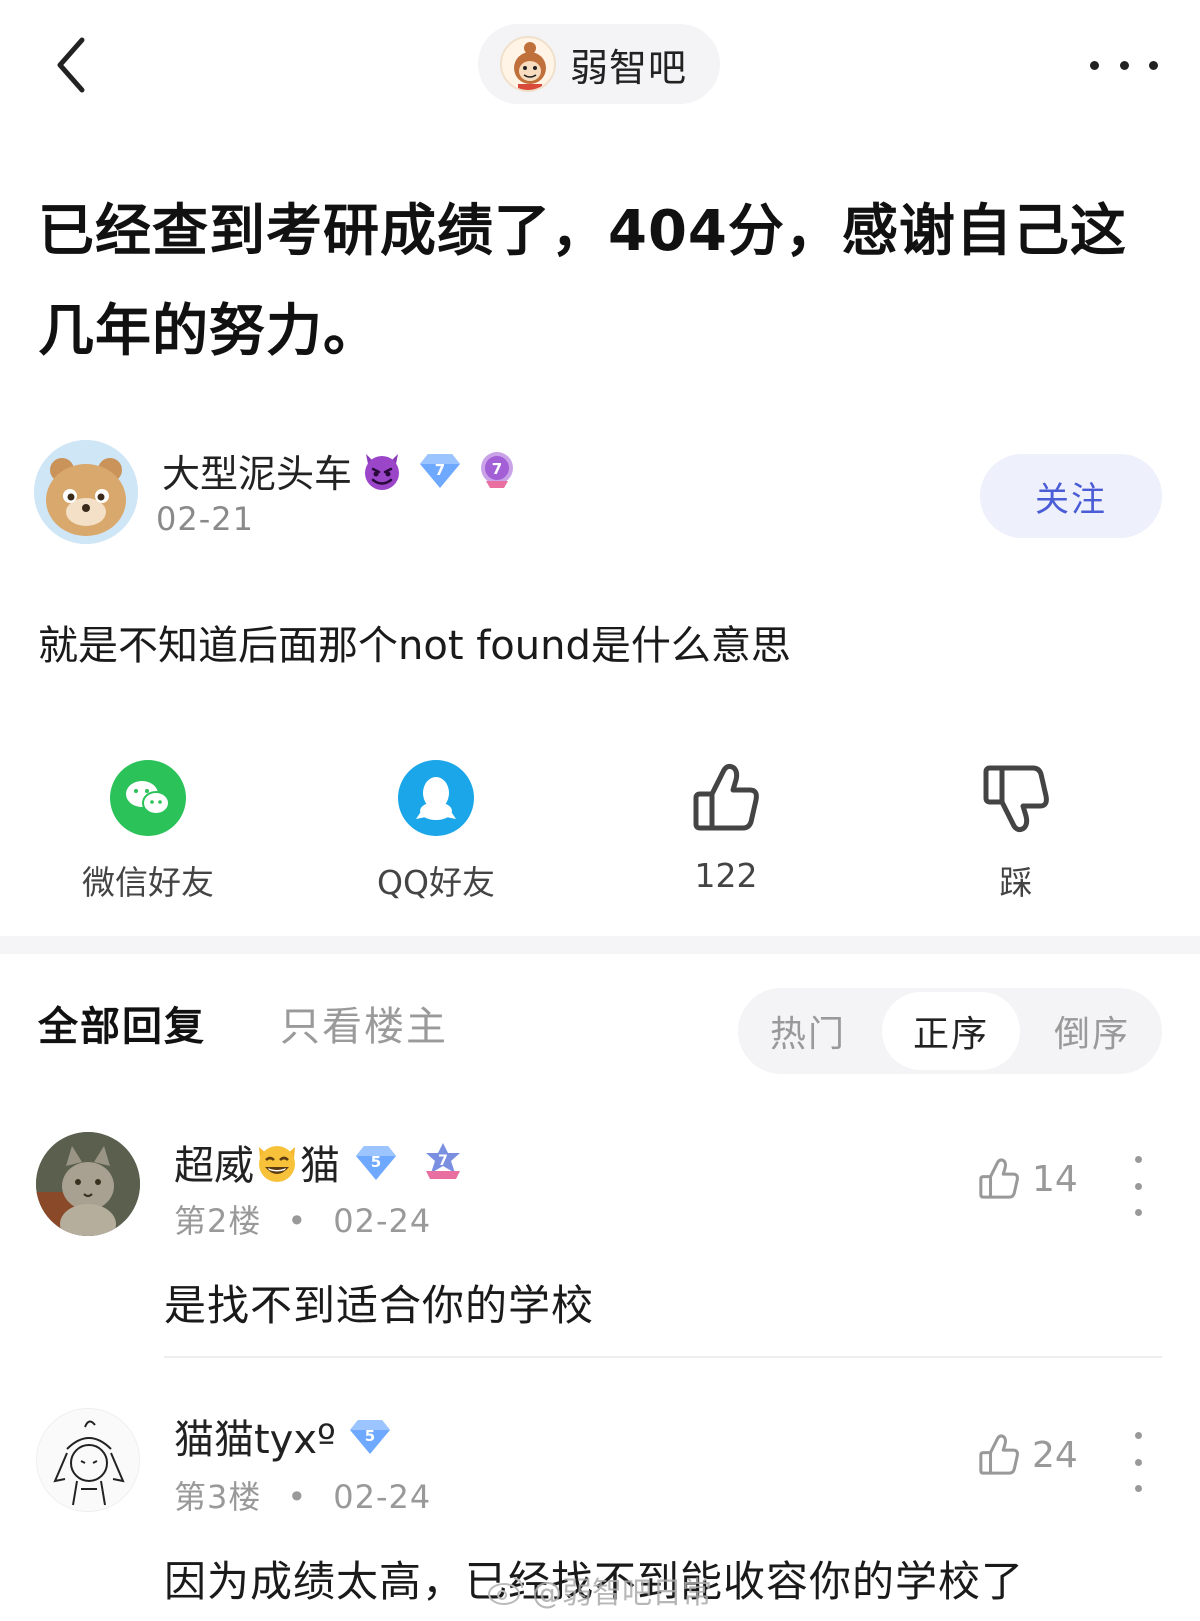 This screenshot has height=1621, width=1200. I want to click on reply-floor: 第2楼, so click(218, 1221).